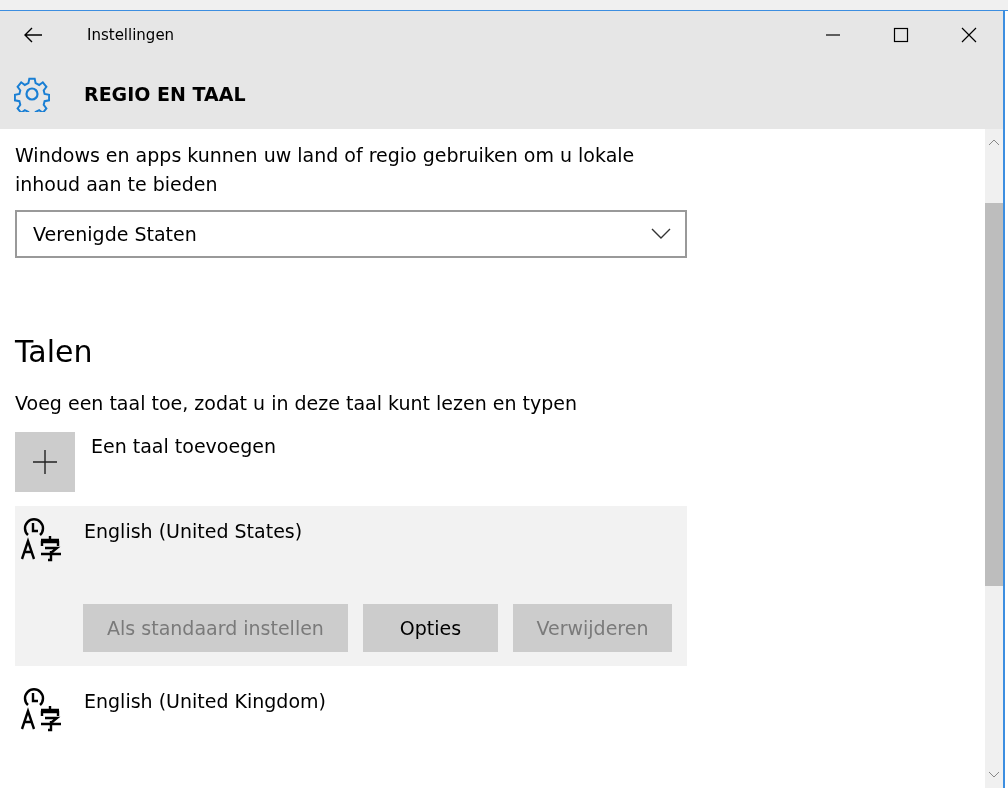  I want to click on minimize-icon, so click(833, 35).